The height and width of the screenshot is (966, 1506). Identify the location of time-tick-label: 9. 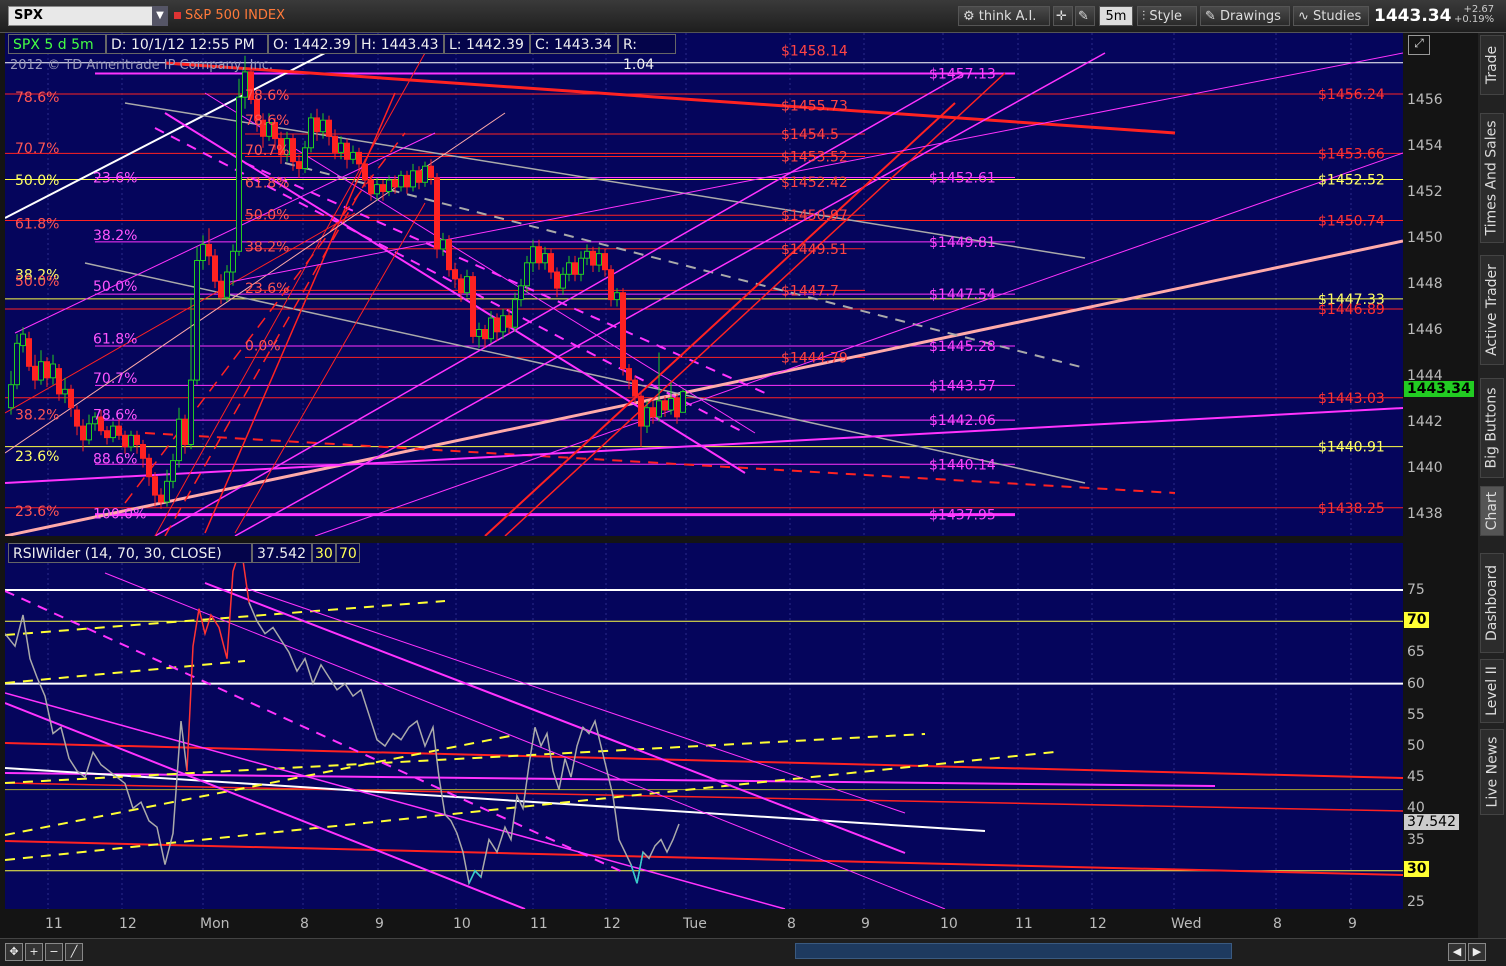
(865, 924).